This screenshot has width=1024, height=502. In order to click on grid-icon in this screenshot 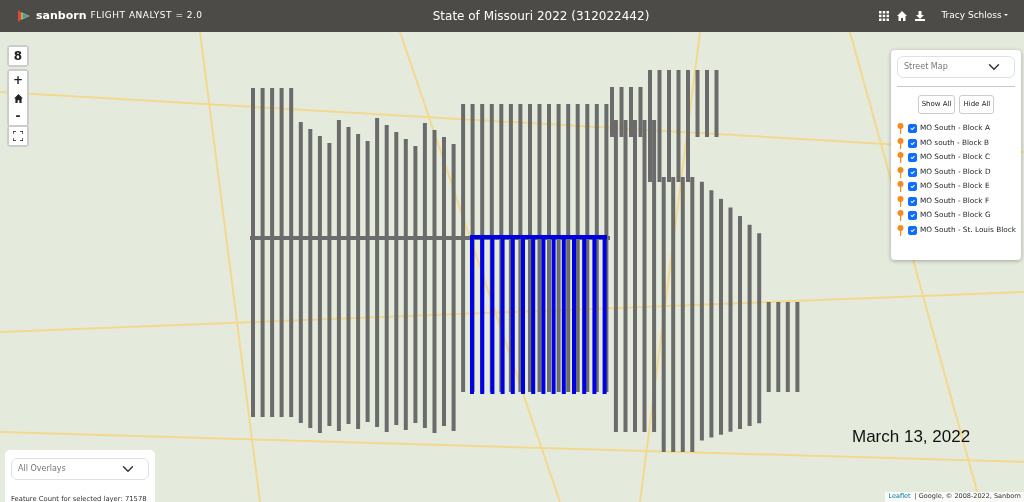, I will do `click(884, 16)`.